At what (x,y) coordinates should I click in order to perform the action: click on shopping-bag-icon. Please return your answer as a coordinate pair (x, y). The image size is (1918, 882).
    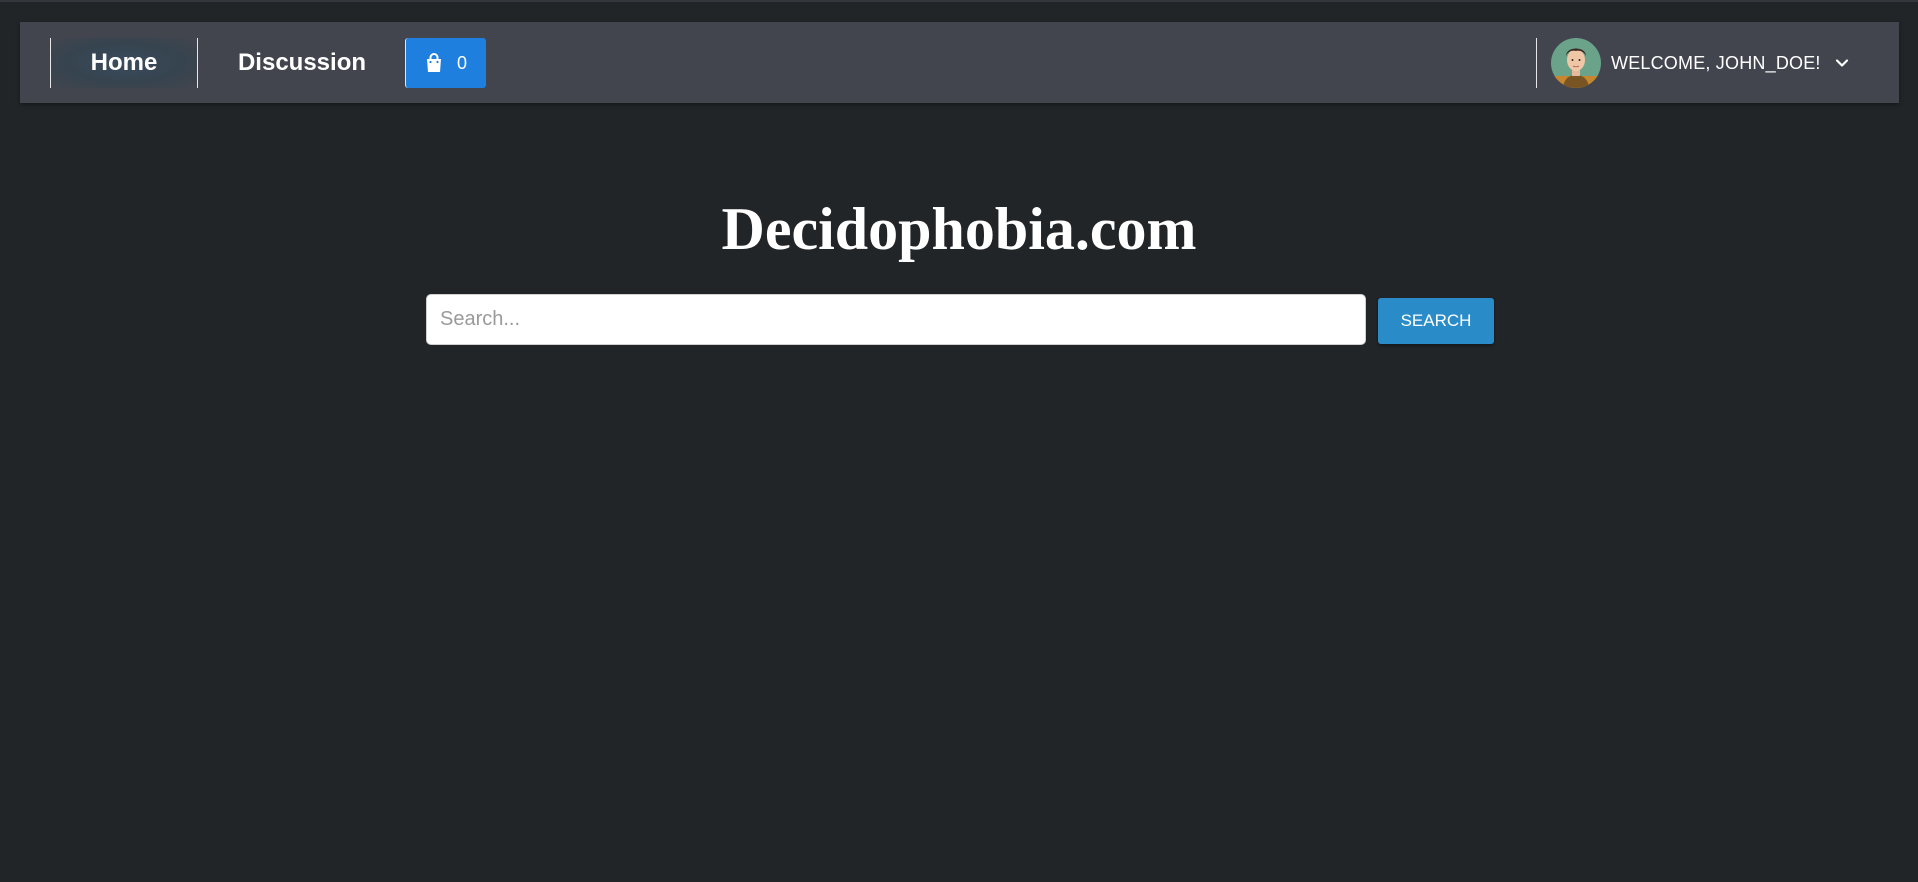
    Looking at the image, I should click on (434, 63).